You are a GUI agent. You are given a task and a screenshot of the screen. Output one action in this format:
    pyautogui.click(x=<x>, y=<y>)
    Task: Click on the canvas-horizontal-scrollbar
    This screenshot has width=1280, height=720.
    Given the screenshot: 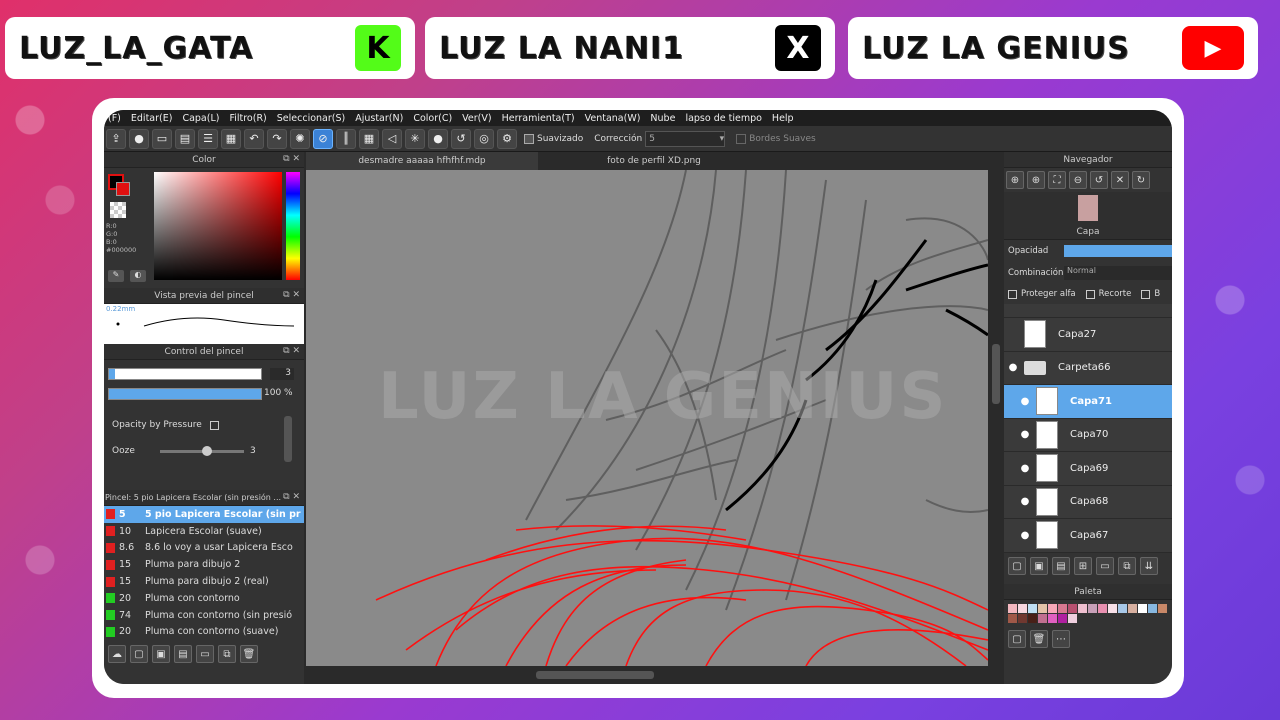 What is the action you would take?
    pyautogui.click(x=655, y=675)
    